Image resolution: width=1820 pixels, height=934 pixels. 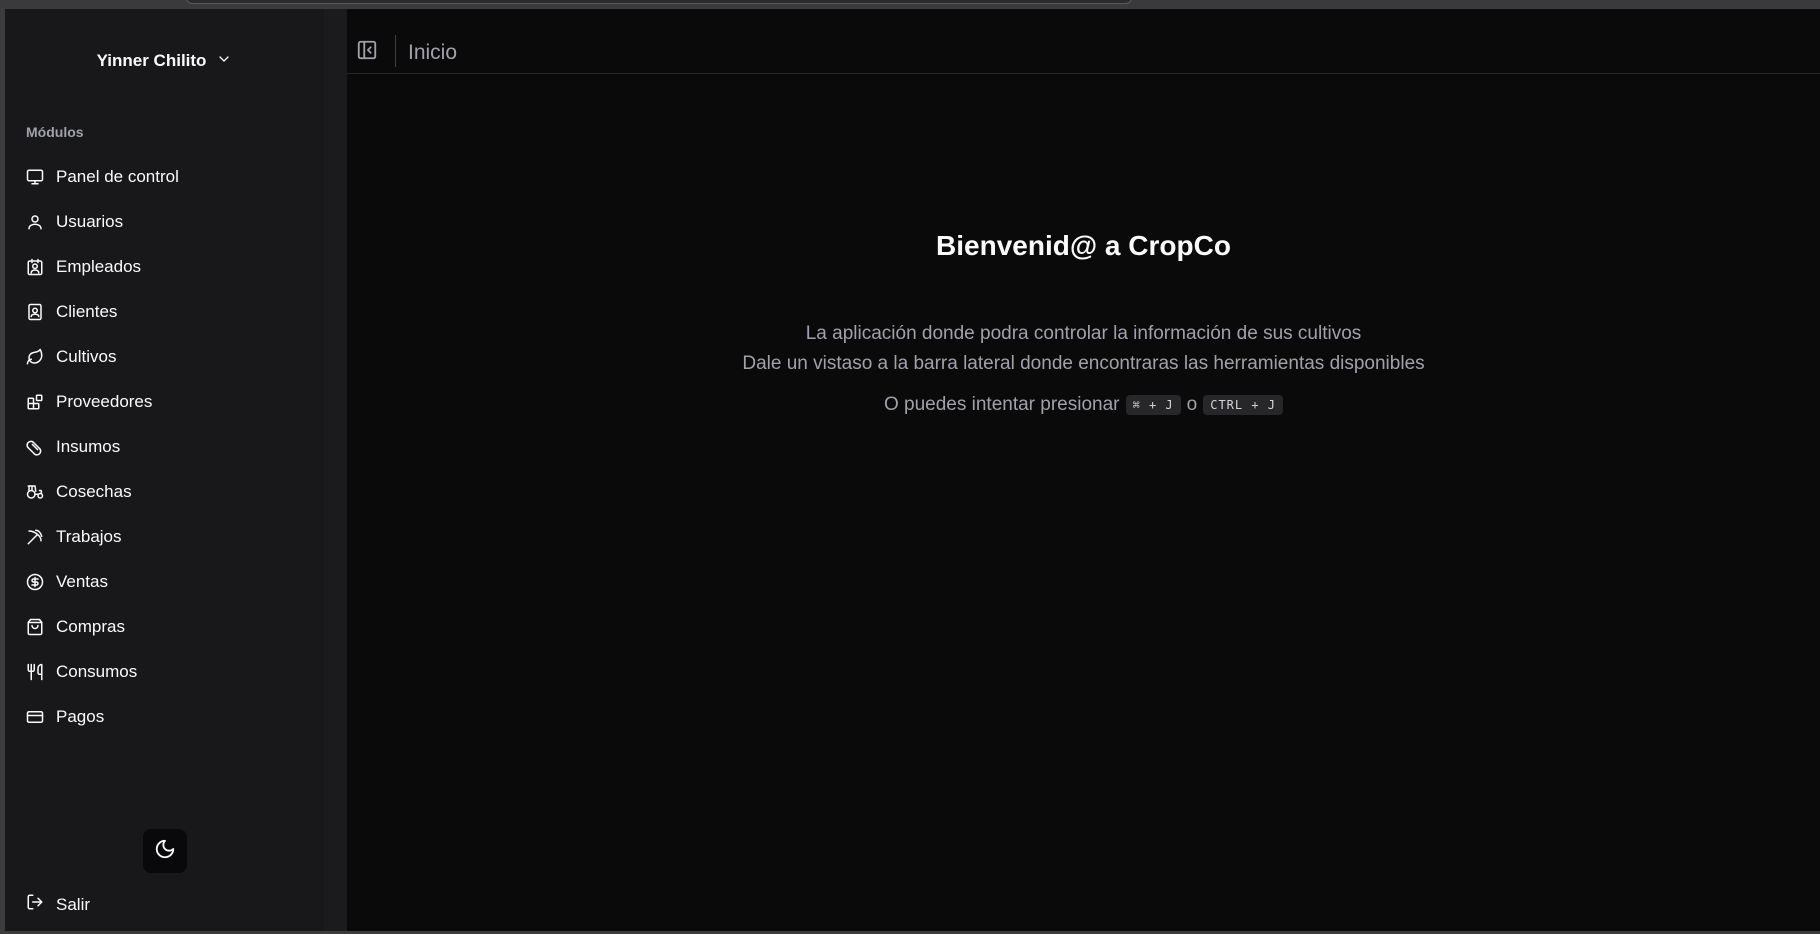 I want to click on sidebar-item-compras: Compras, so click(x=168, y=626).